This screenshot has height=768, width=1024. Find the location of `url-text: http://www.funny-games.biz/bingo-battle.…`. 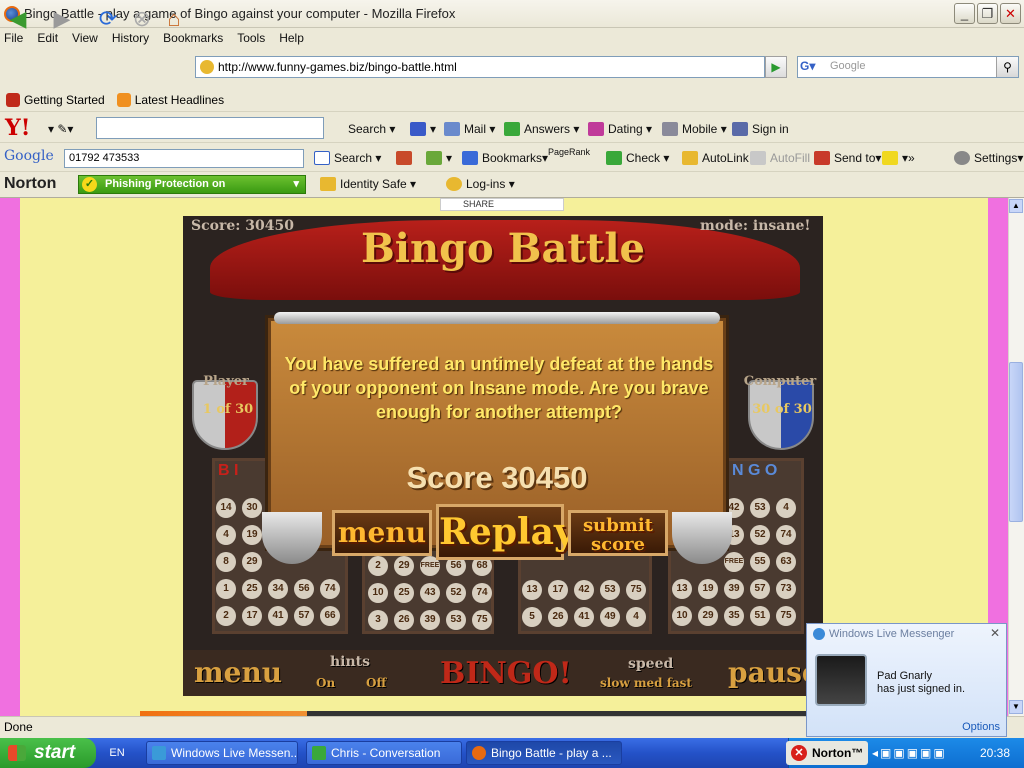

url-text: http://www.funny-games.biz/bingo-battle.… is located at coordinates (337, 67).